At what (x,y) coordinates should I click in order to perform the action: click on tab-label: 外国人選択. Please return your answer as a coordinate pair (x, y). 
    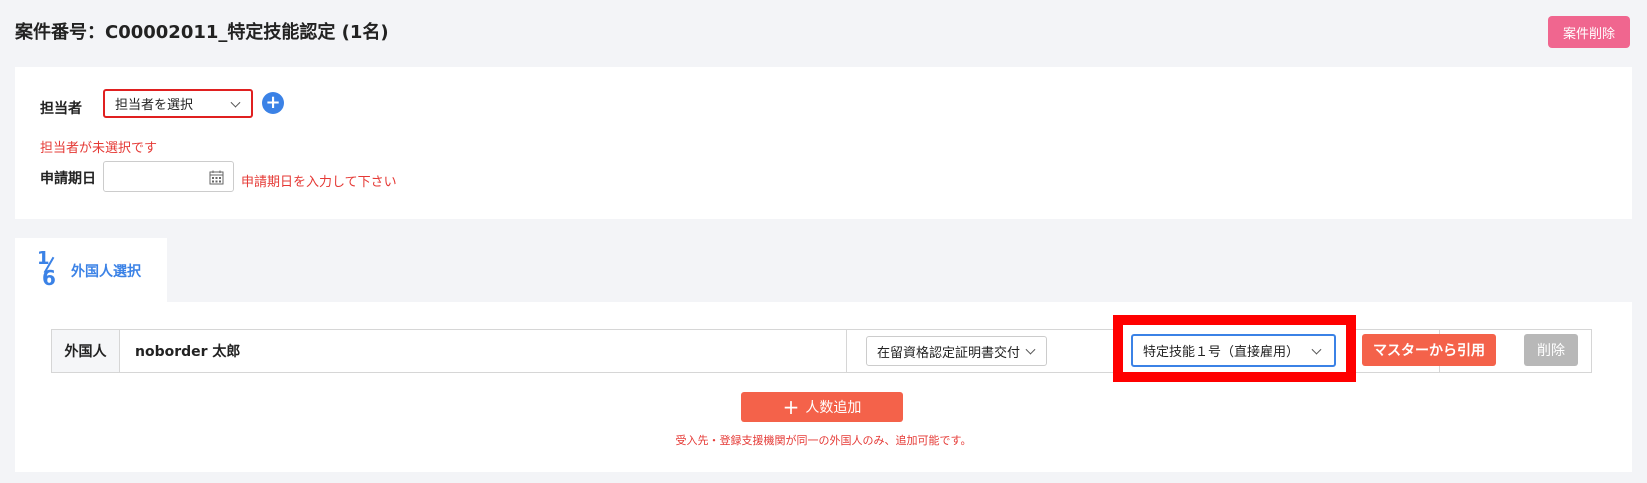
    Looking at the image, I should click on (106, 272).